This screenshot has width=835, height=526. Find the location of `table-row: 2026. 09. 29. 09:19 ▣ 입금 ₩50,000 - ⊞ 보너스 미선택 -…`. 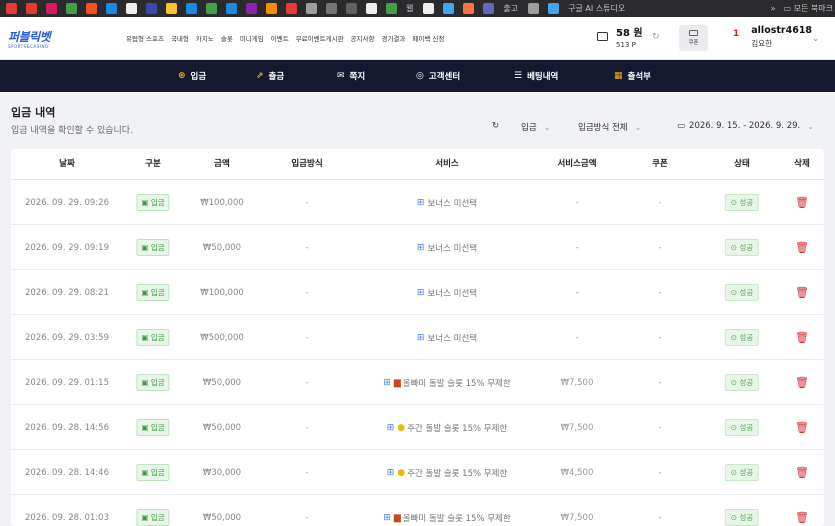

table-row: 2026. 09. 29. 09:19 ▣ 입금 ₩50,000 - ⊞ 보너스 미선택 -… is located at coordinates (417, 247).